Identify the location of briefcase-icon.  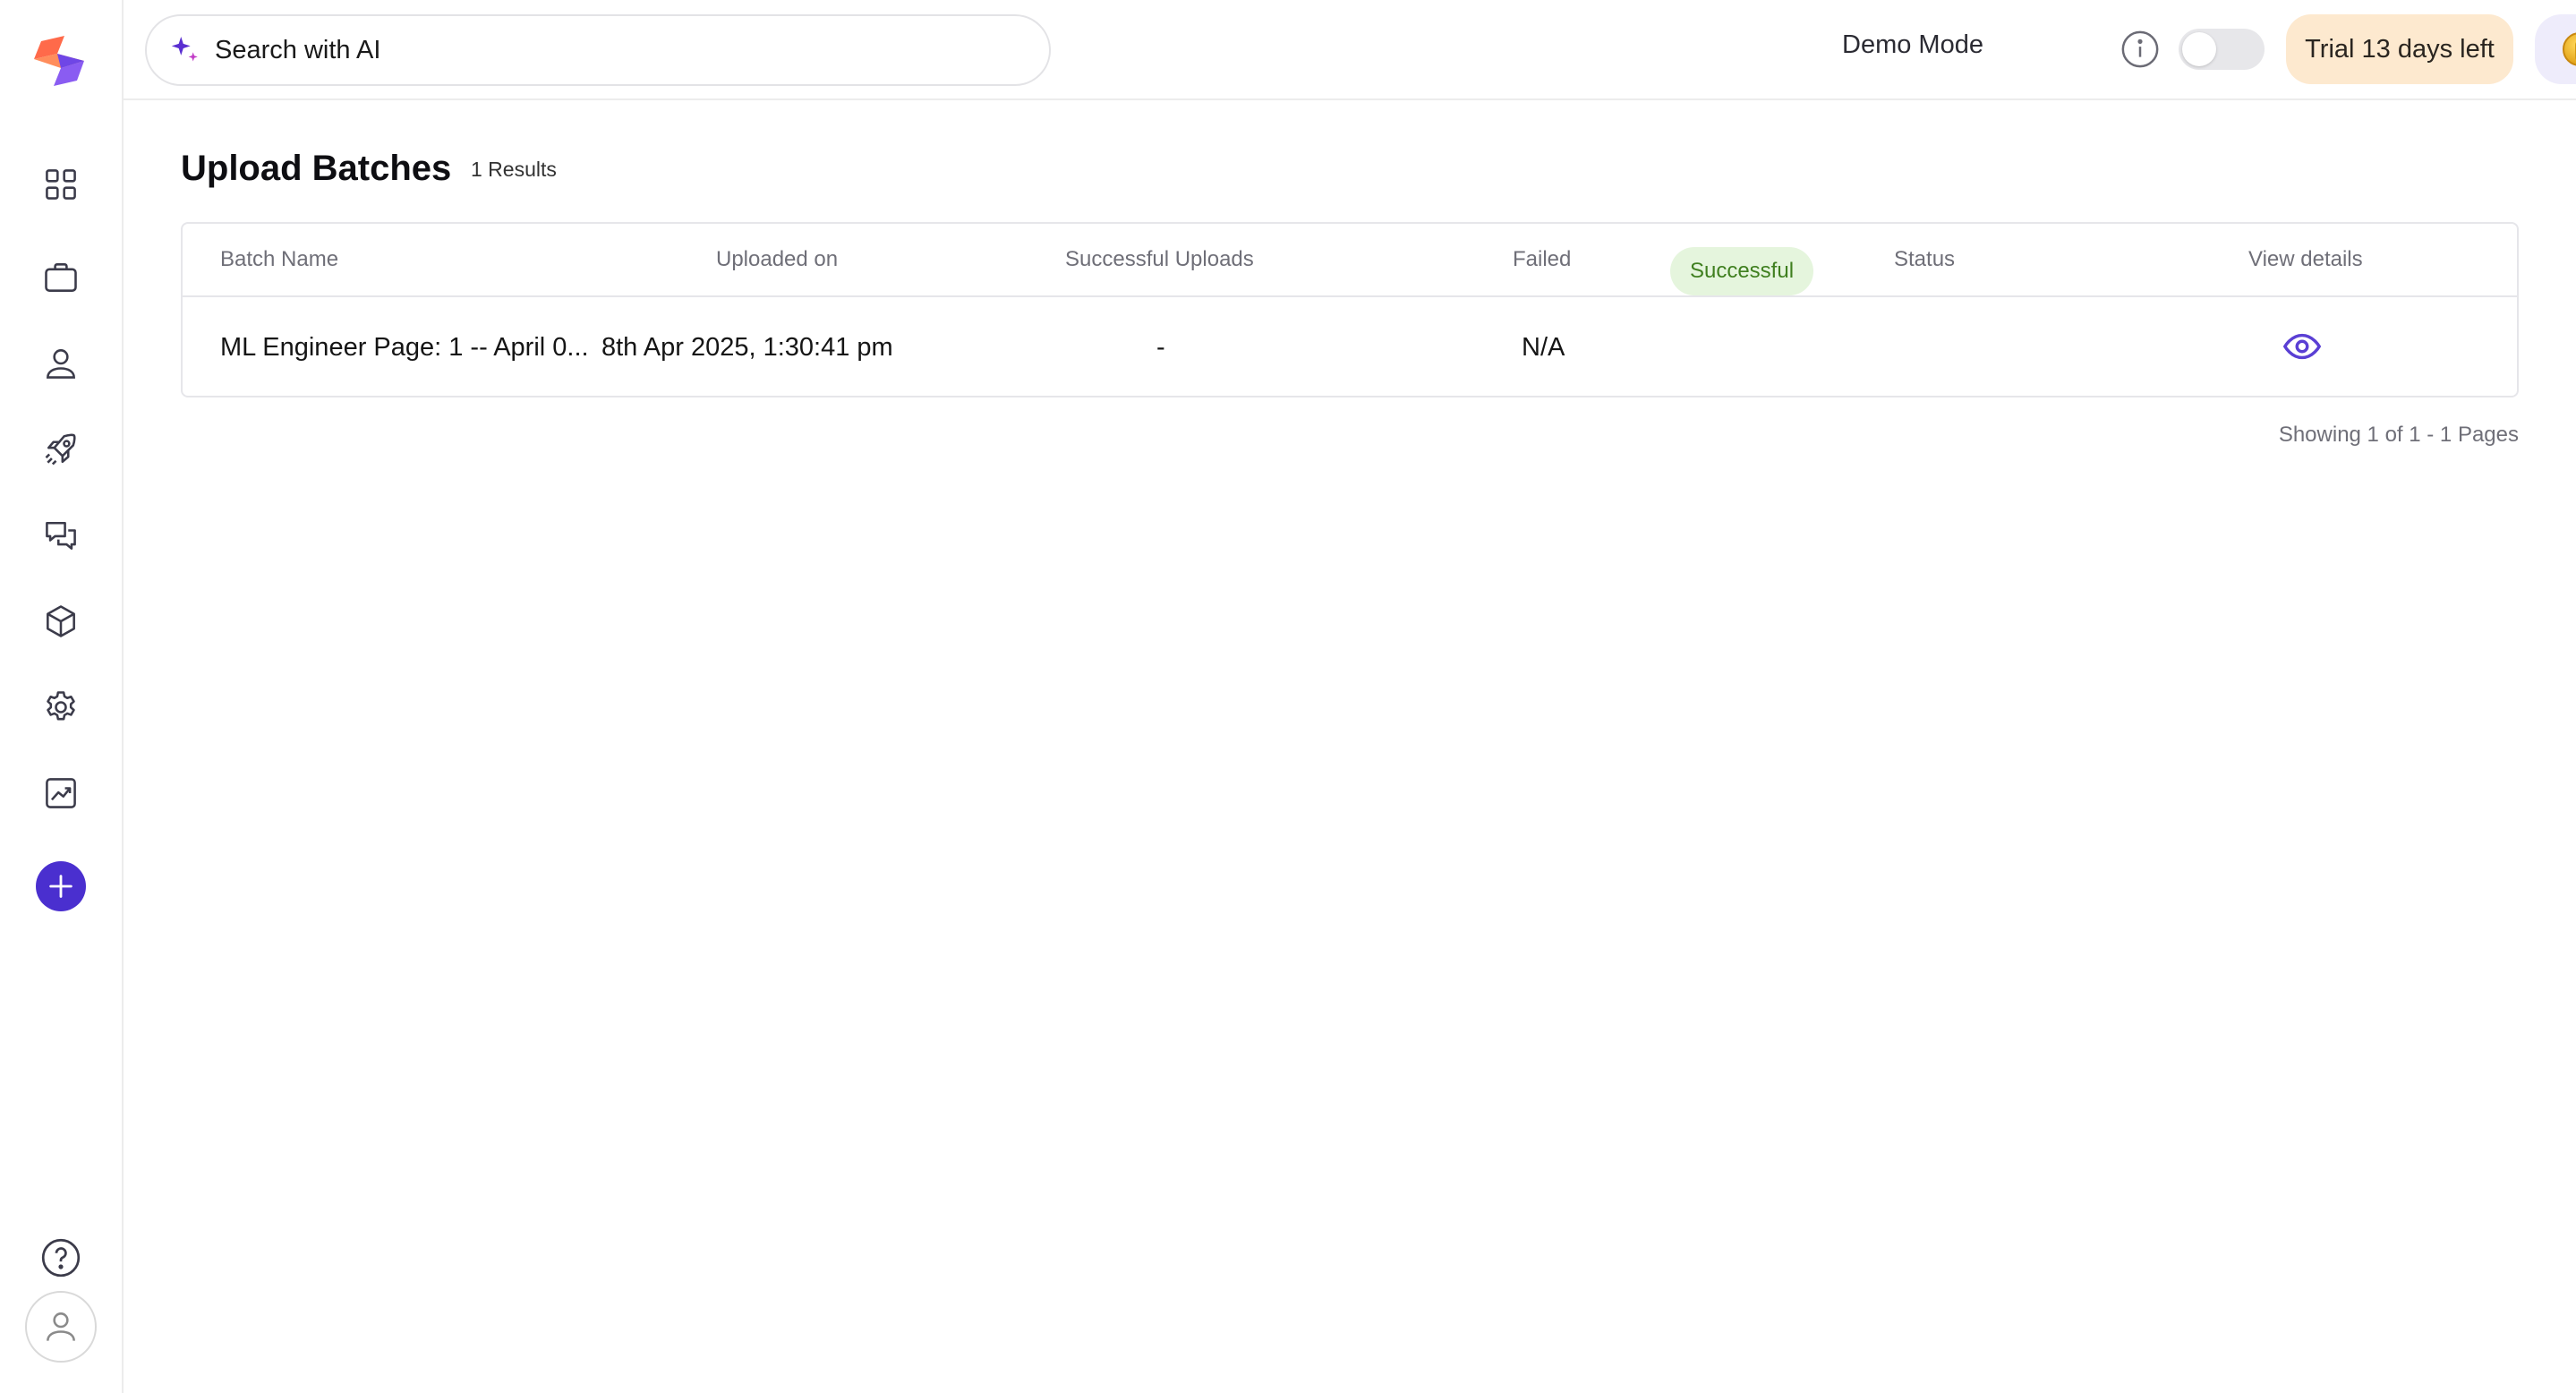
(61, 278).